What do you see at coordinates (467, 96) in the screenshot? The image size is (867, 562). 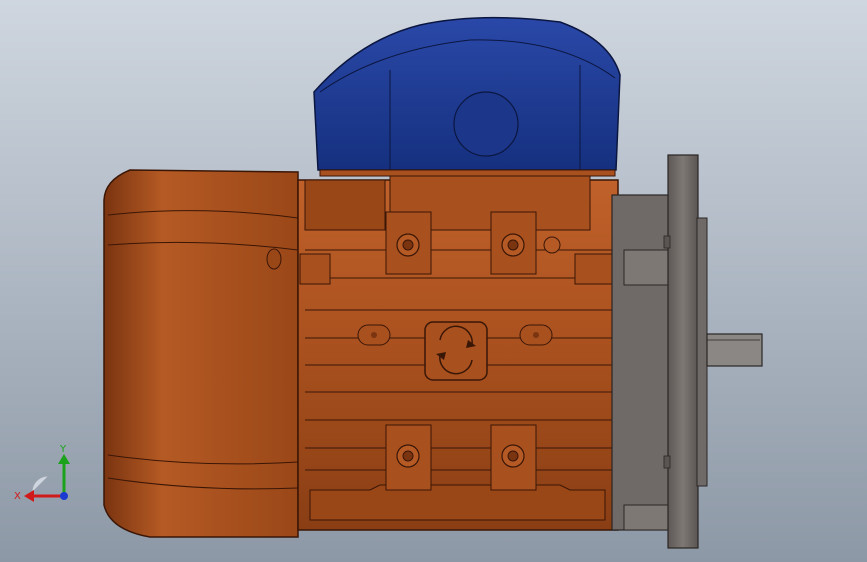 I see `gearbox-cover` at bounding box center [467, 96].